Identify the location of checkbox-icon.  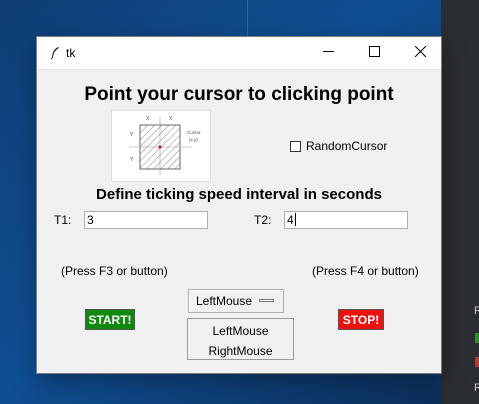
(295, 146).